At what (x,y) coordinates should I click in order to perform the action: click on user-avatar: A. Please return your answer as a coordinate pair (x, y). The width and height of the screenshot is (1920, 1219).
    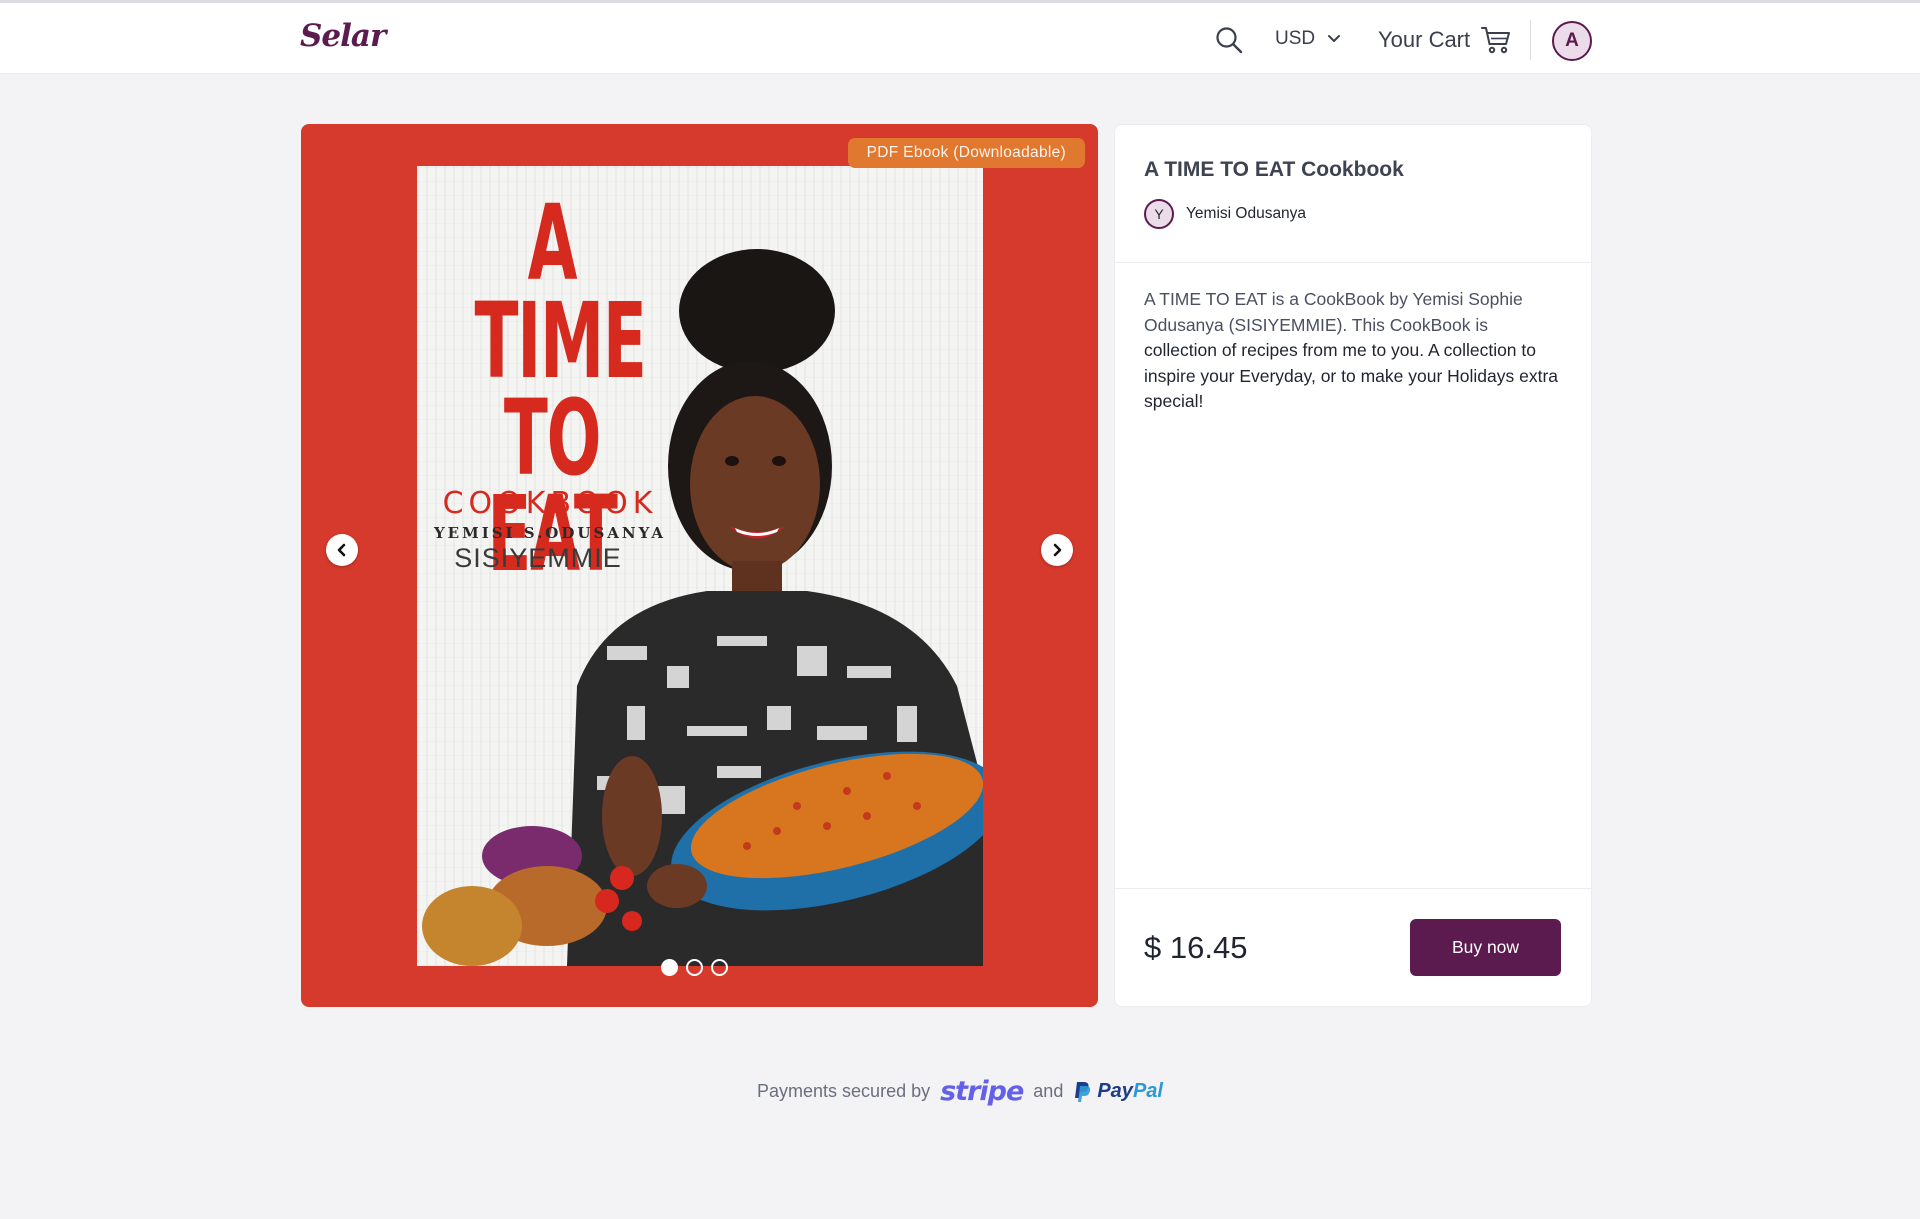
    Looking at the image, I should click on (1572, 41).